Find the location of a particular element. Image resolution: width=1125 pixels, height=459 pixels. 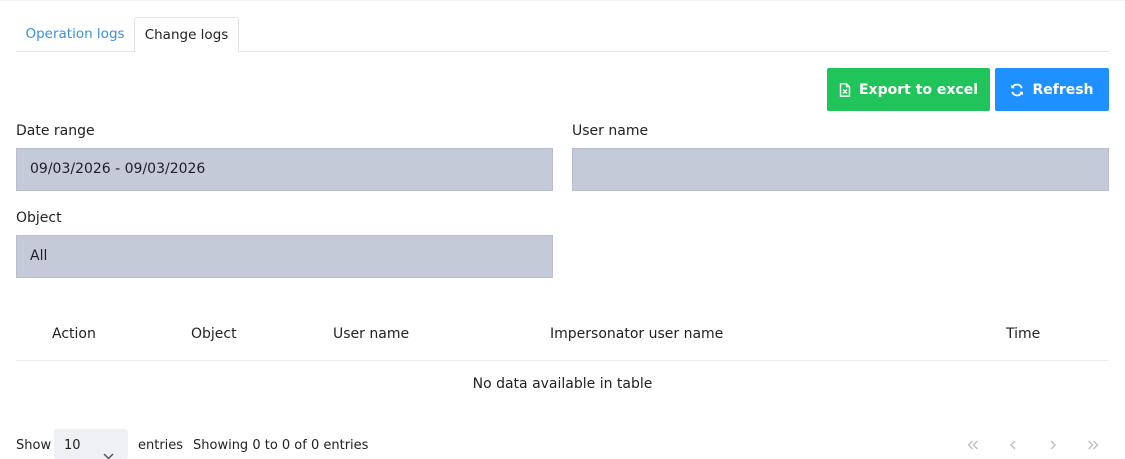

object-label: Object is located at coordinates (39, 218).